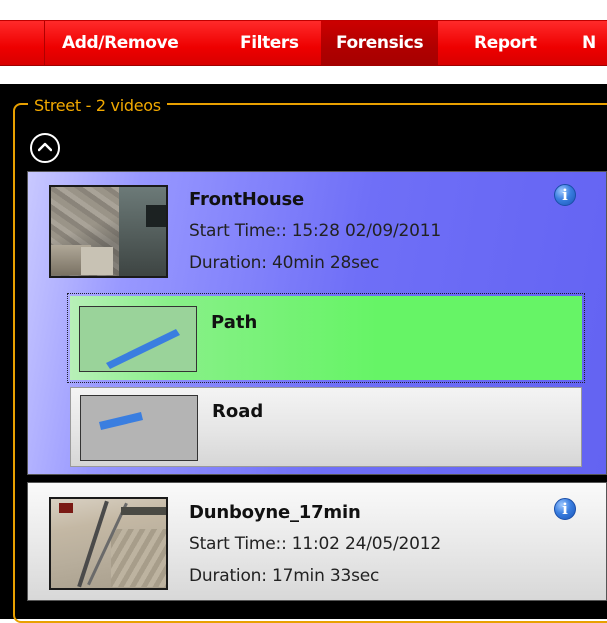  What do you see at coordinates (275, 512) in the screenshot?
I see `video-title: Dunboyne_17min` at bounding box center [275, 512].